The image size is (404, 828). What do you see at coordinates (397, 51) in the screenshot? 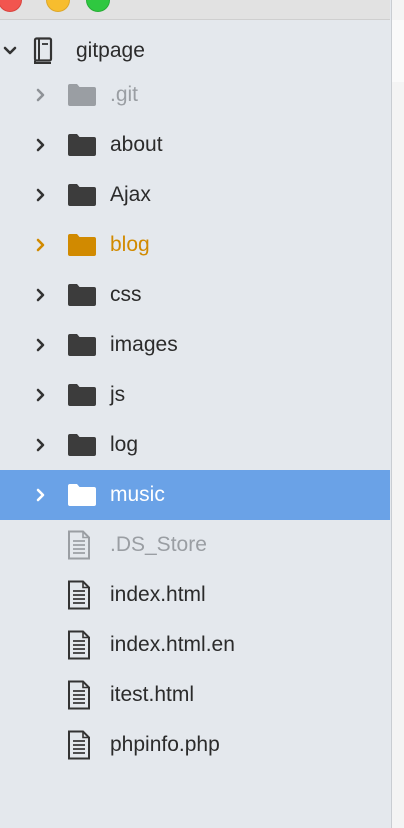
I see `tab-strip-edge` at bounding box center [397, 51].